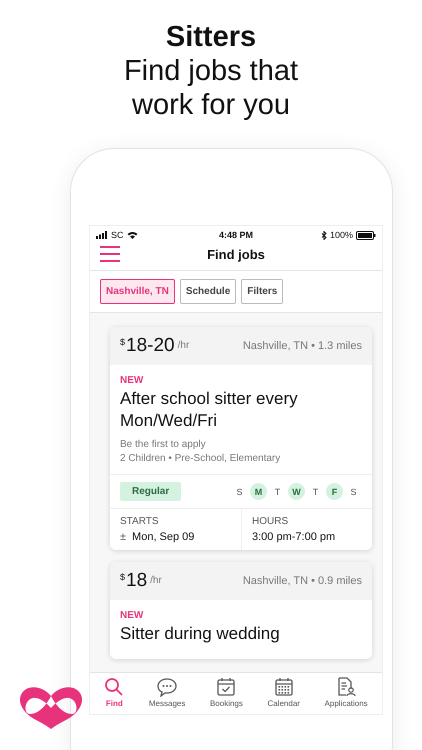  I want to click on search-icon, so click(114, 687).